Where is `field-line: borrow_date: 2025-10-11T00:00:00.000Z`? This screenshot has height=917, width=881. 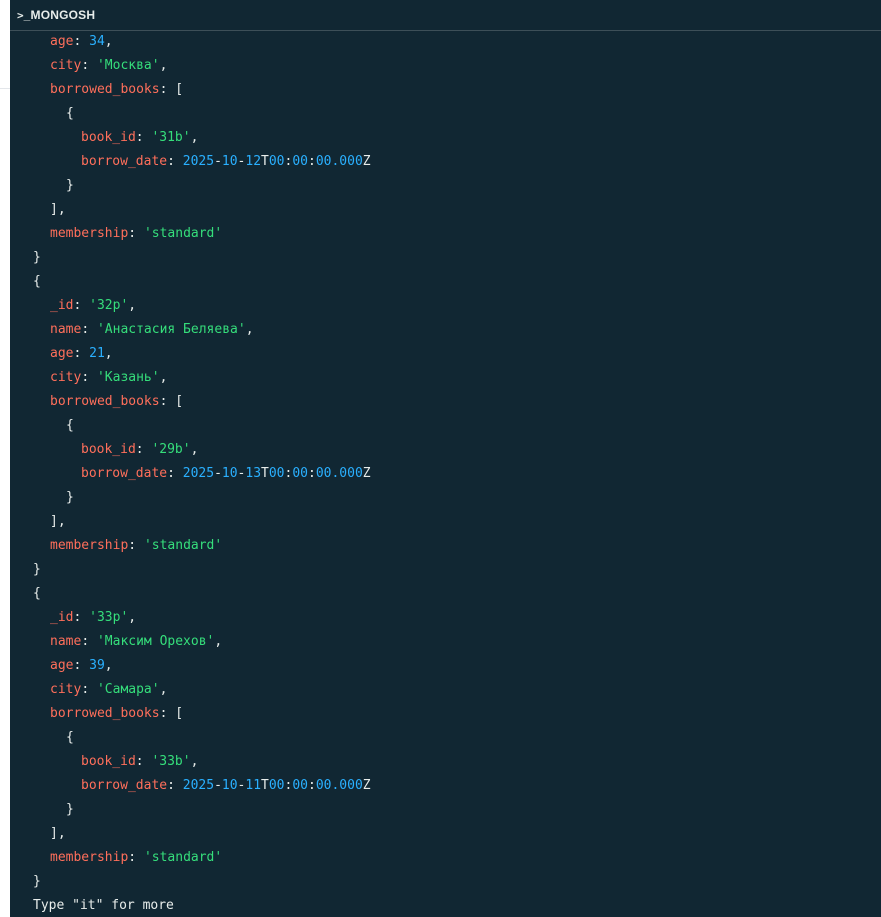
field-line: borrow_date: 2025-10-11T00:00:00.000Z is located at coordinates (445, 786).